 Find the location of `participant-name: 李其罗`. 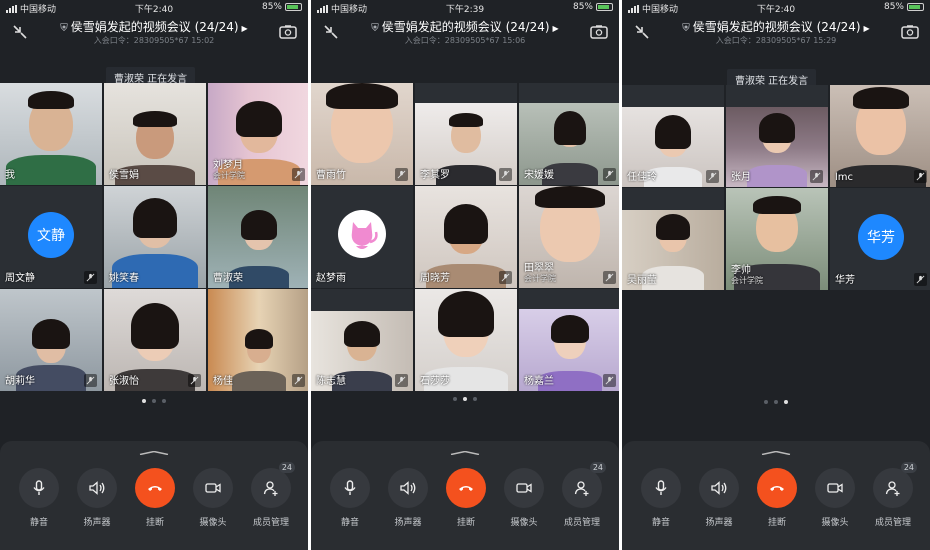

participant-name: 李其罗 is located at coordinates (435, 175).